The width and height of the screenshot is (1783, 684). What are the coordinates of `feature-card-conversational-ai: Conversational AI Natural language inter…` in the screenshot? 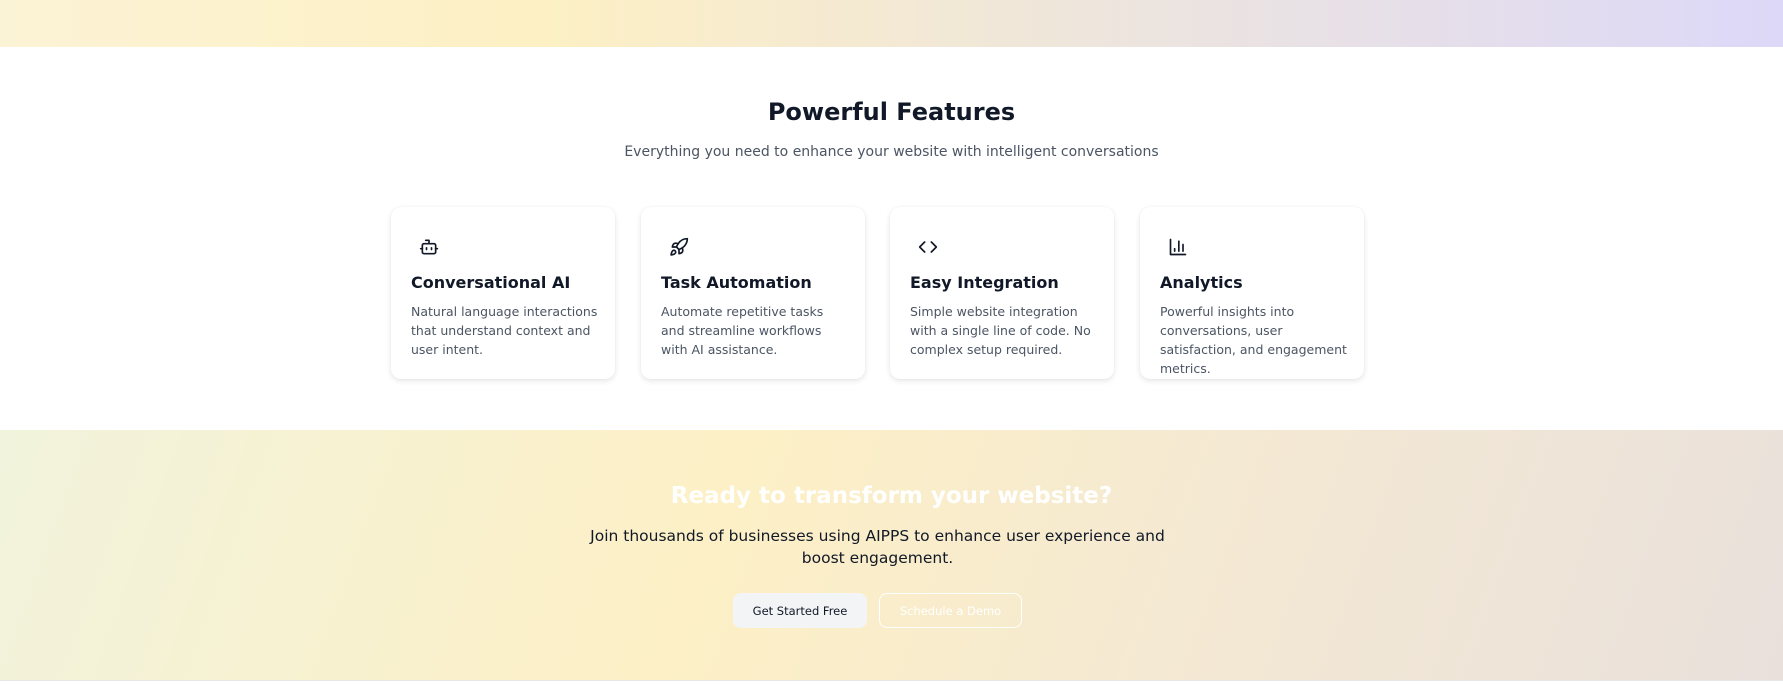 It's located at (503, 293).